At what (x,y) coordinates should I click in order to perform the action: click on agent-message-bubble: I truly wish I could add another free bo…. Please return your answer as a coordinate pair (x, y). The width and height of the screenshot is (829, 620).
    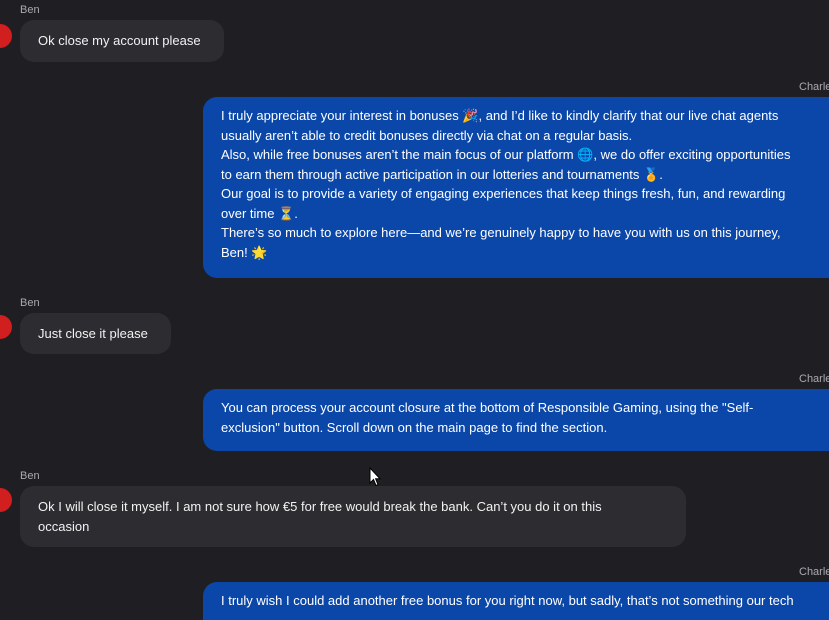
    Looking at the image, I should click on (516, 601).